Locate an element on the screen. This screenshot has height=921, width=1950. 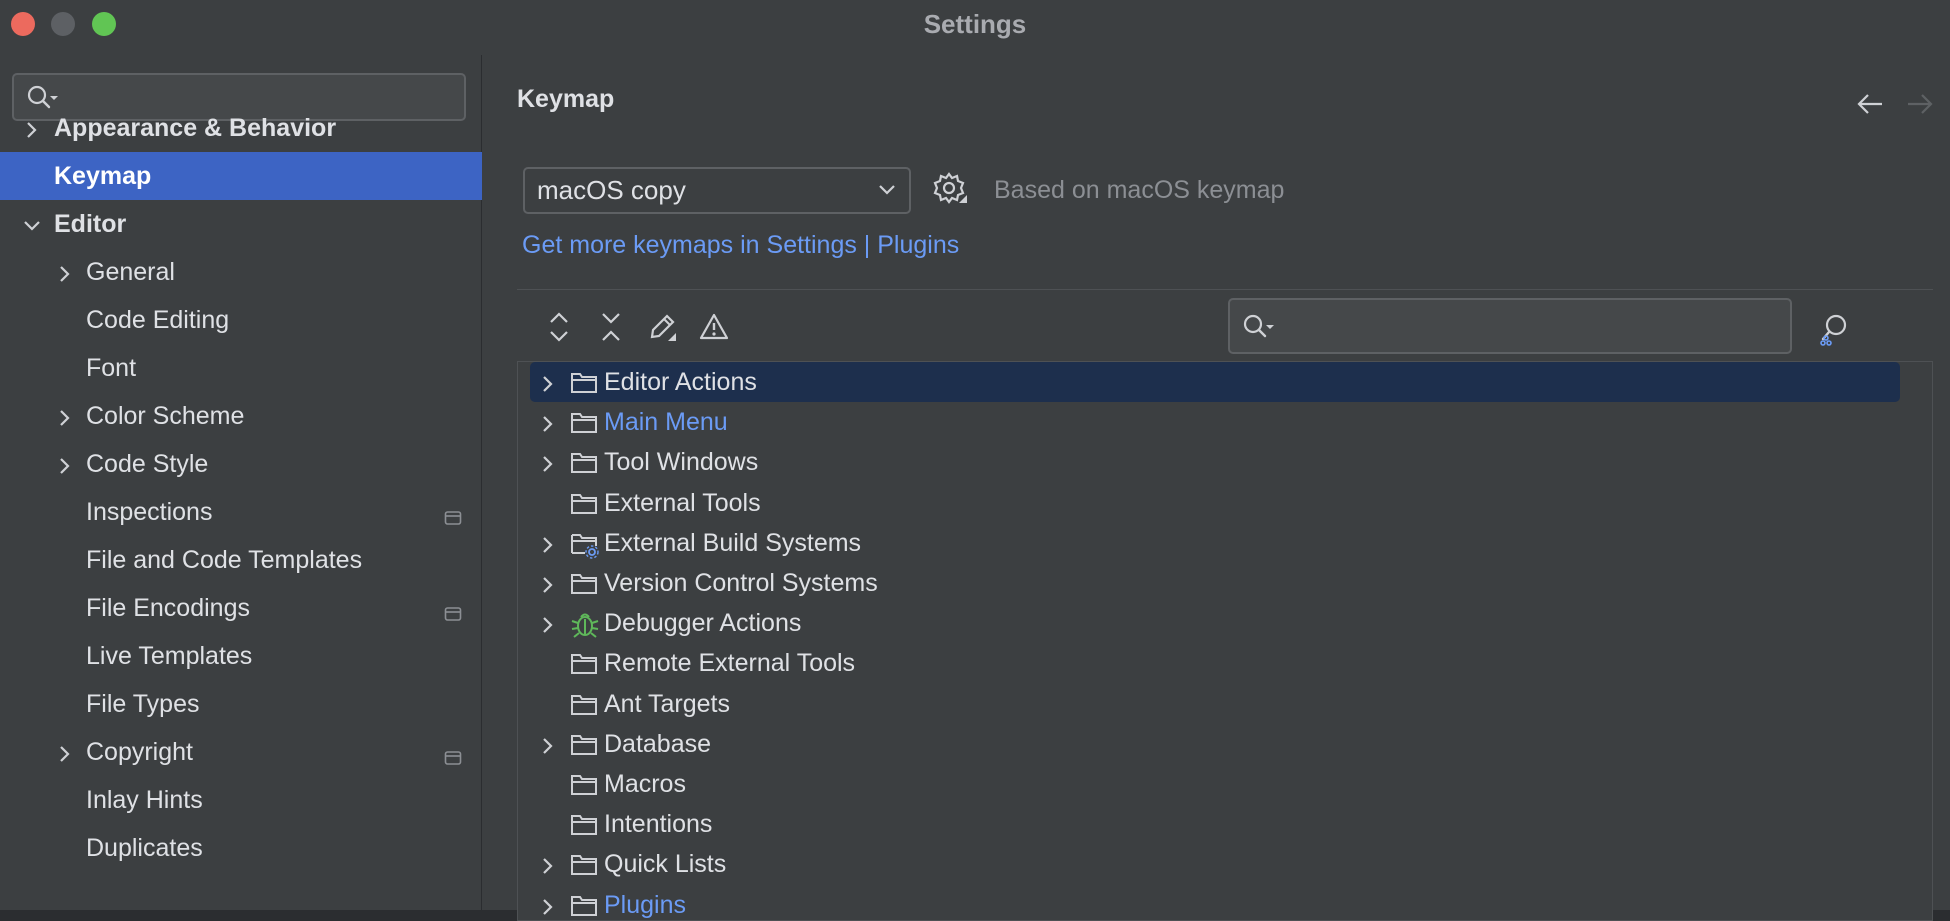
gear-icon is located at coordinates (951, 190).